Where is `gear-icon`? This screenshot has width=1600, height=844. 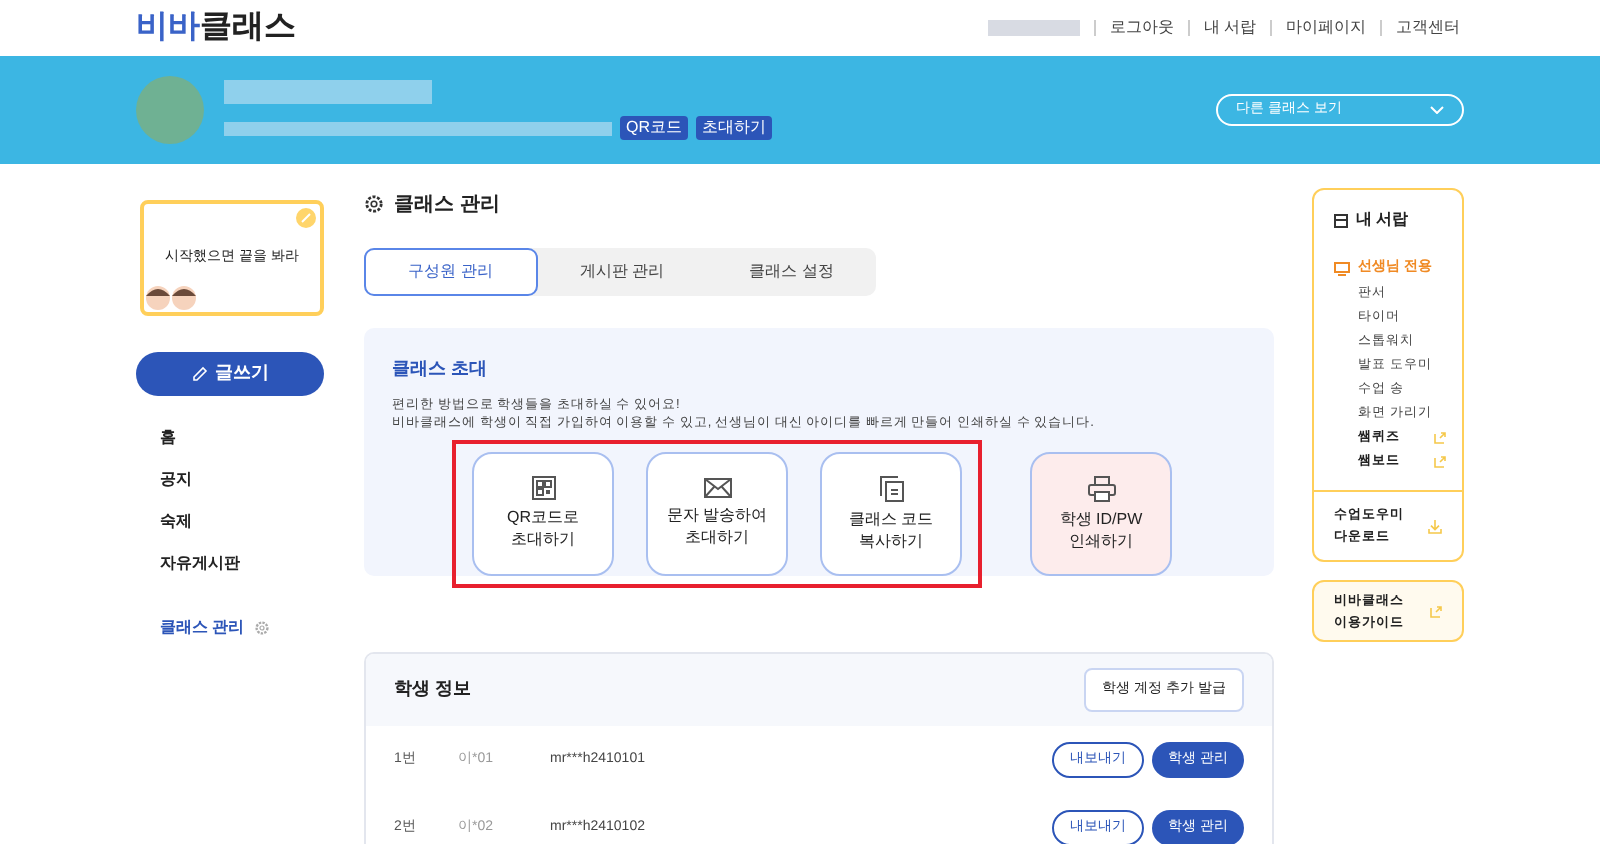
gear-icon is located at coordinates (262, 628).